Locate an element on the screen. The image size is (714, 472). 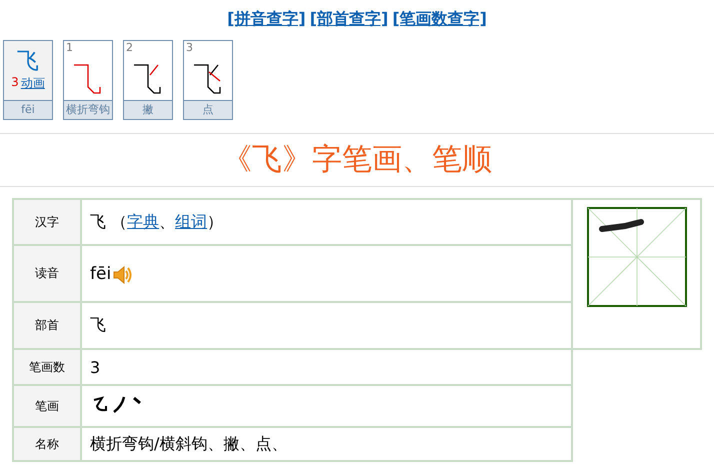
animation-link: 动画 is located at coordinates (32, 83).